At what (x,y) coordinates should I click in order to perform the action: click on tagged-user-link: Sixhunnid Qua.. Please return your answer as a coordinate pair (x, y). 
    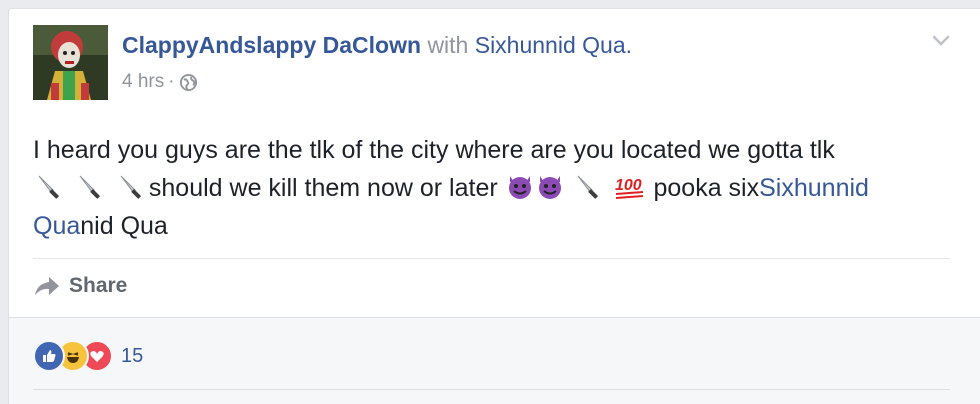
    Looking at the image, I should click on (553, 45).